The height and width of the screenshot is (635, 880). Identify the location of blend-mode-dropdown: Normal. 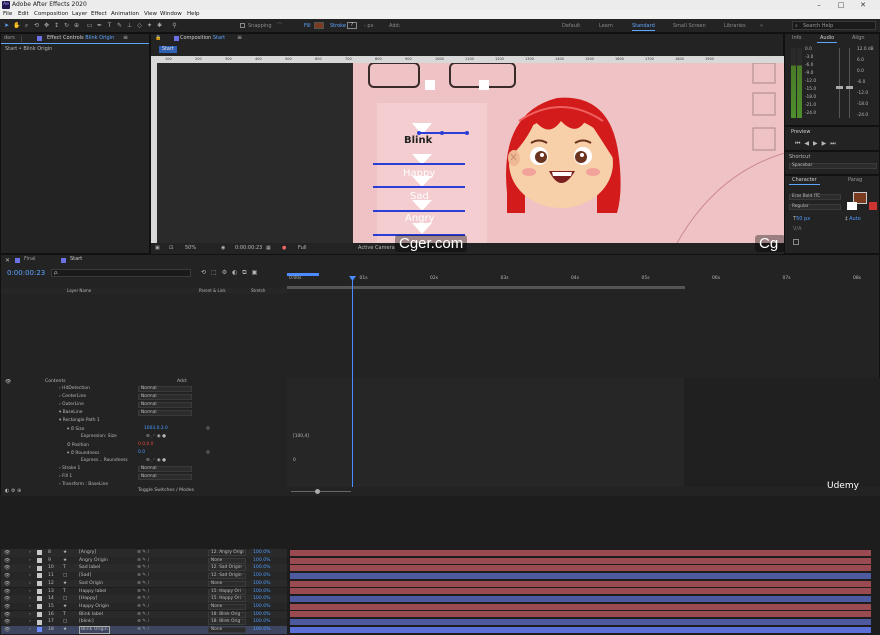
(165, 389).